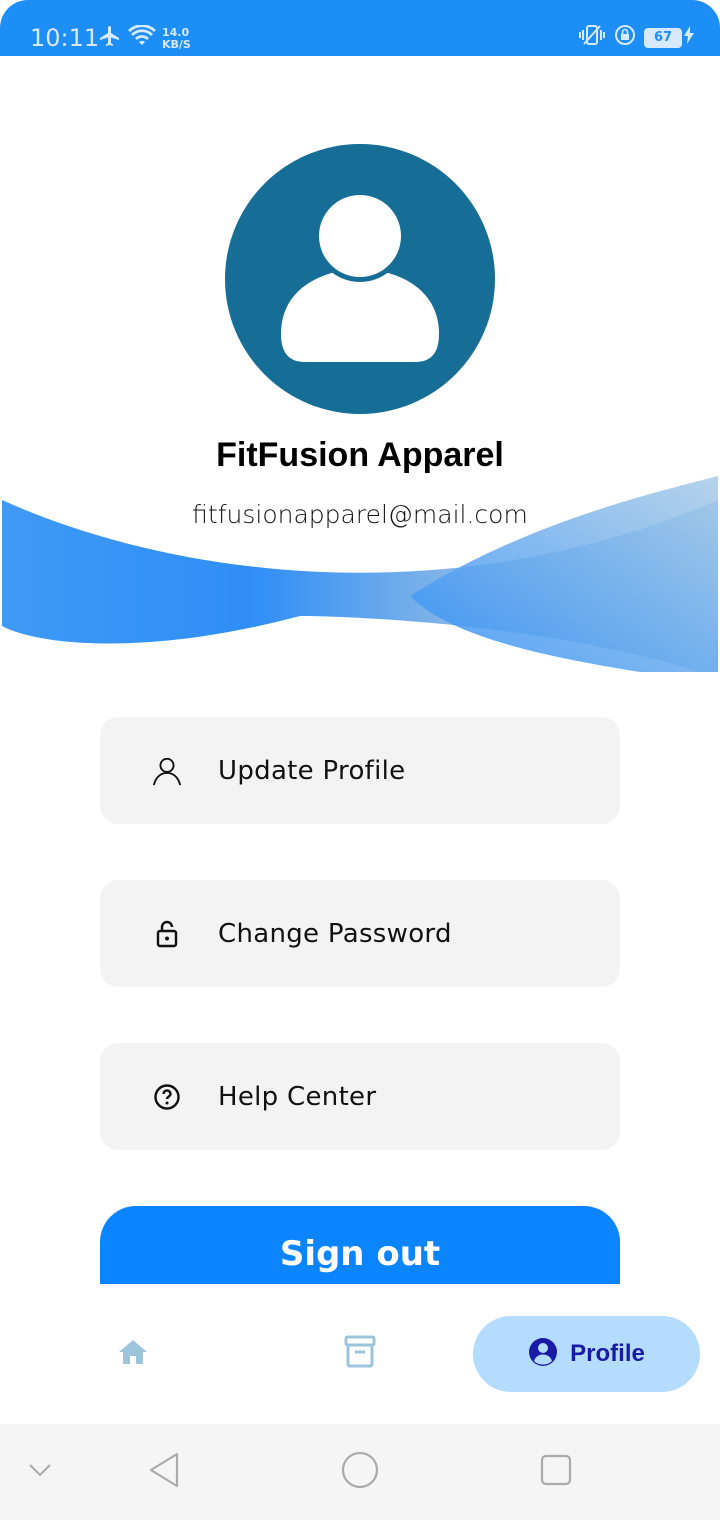 Image resolution: width=720 pixels, height=1520 pixels. What do you see at coordinates (167, 934) in the screenshot?
I see `lock-icon` at bounding box center [167, 934].